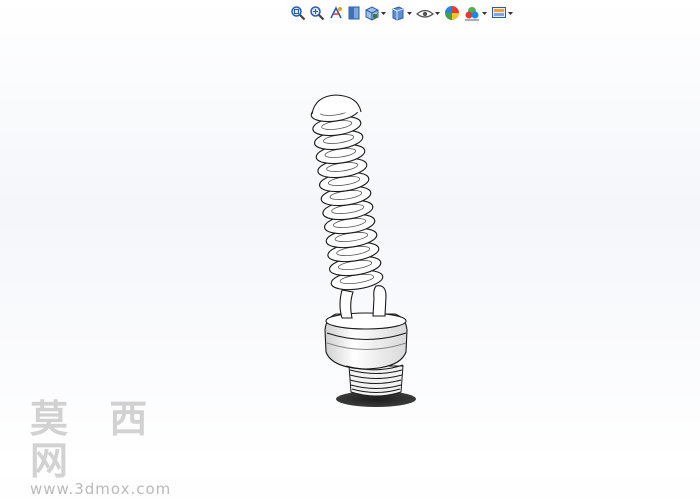  I want to click on watermark-chinese-text: 莫 西 网, so click(96, 439).